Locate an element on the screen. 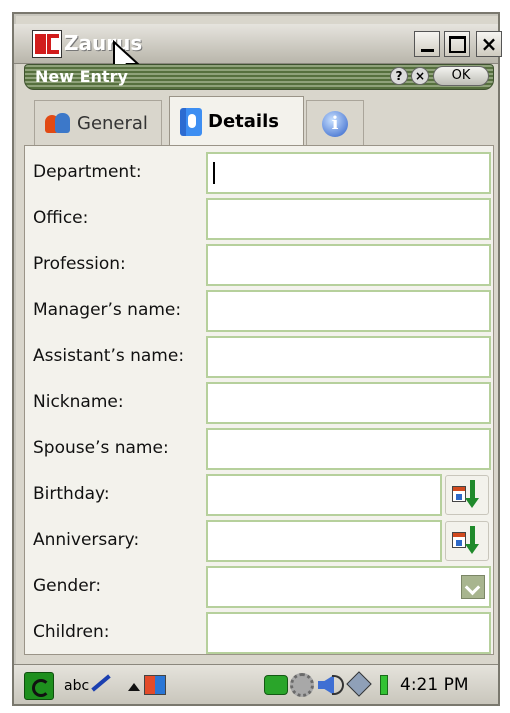 The image size is (510, 713). spouse-name-label: Spouse’s name: is located at coordinates (101, 448).